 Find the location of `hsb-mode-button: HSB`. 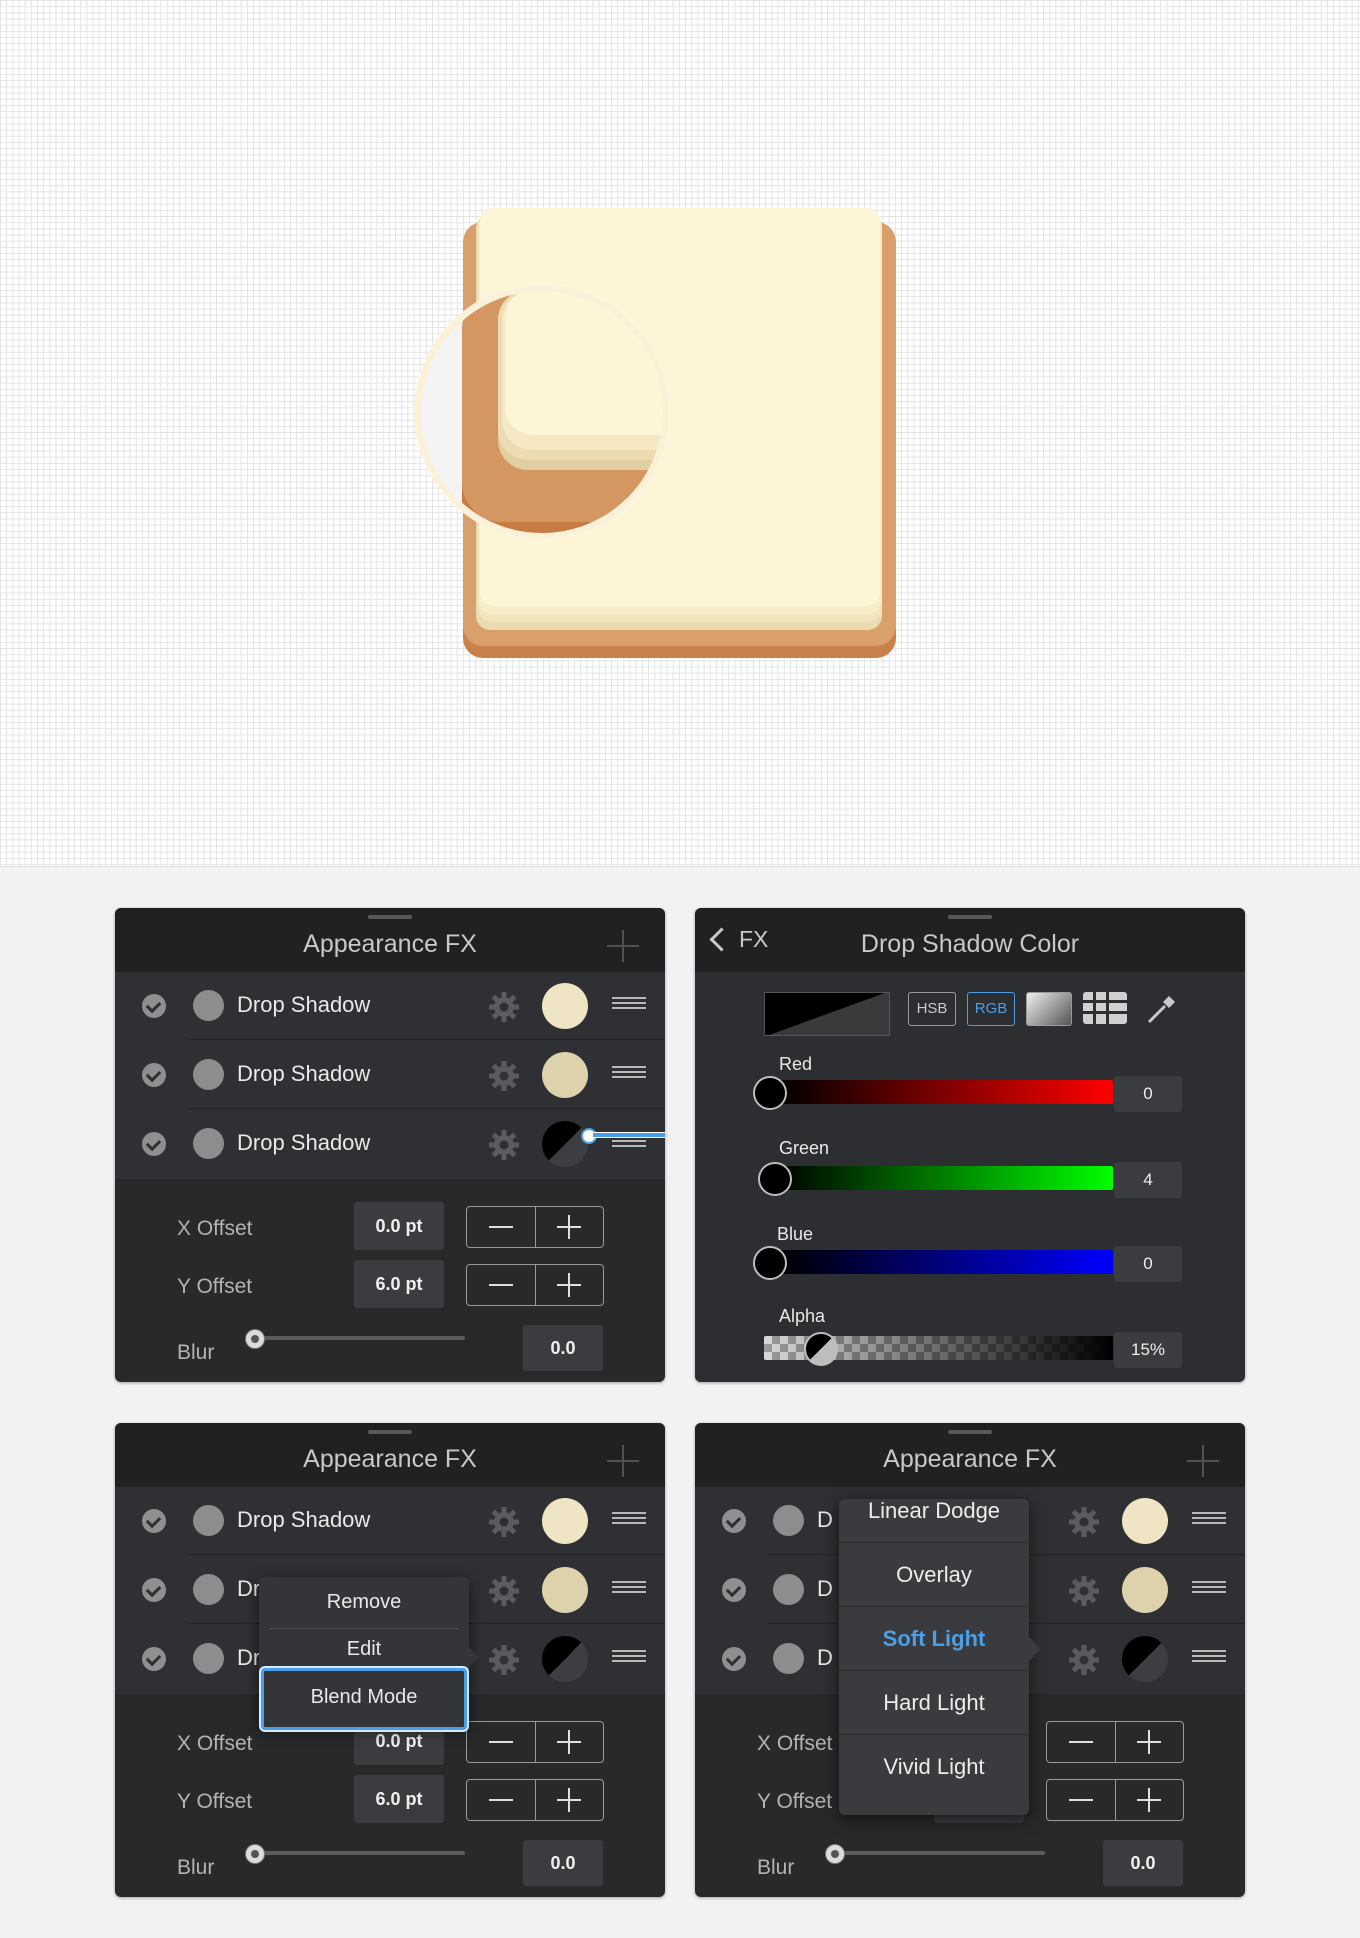

hsb-mode-button: HSB is located at coordinates (932, 1009).